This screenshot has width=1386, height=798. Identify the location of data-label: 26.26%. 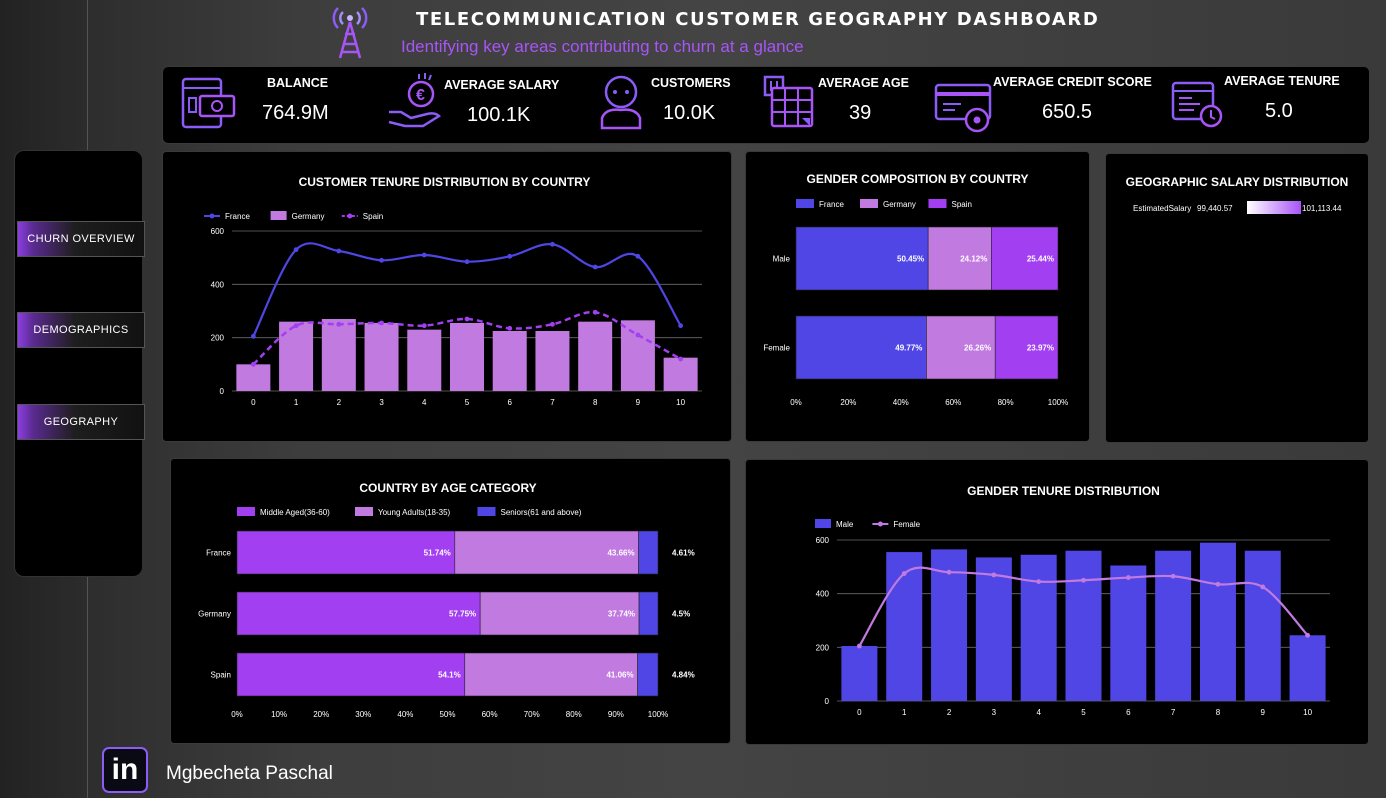
(977, 348).